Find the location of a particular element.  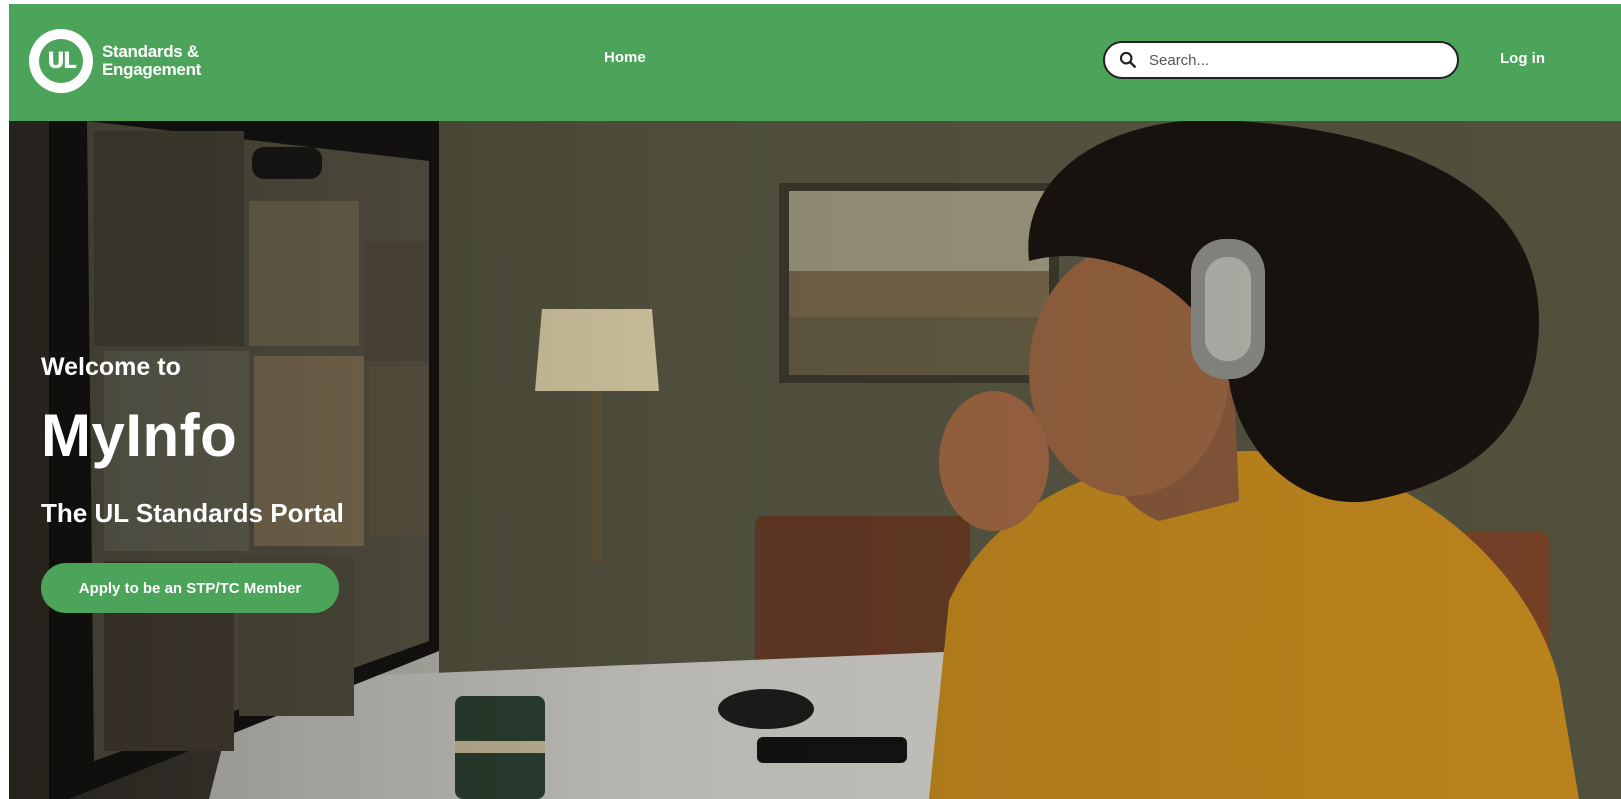

search-icon is located at coordinates (1127, 59).